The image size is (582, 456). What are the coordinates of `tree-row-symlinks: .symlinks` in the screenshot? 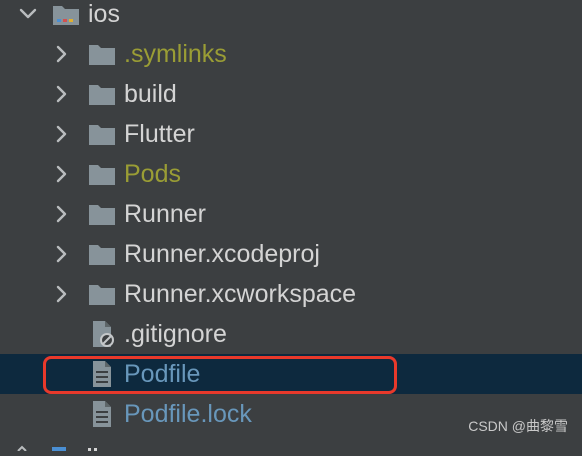 It's located at (291, 54).